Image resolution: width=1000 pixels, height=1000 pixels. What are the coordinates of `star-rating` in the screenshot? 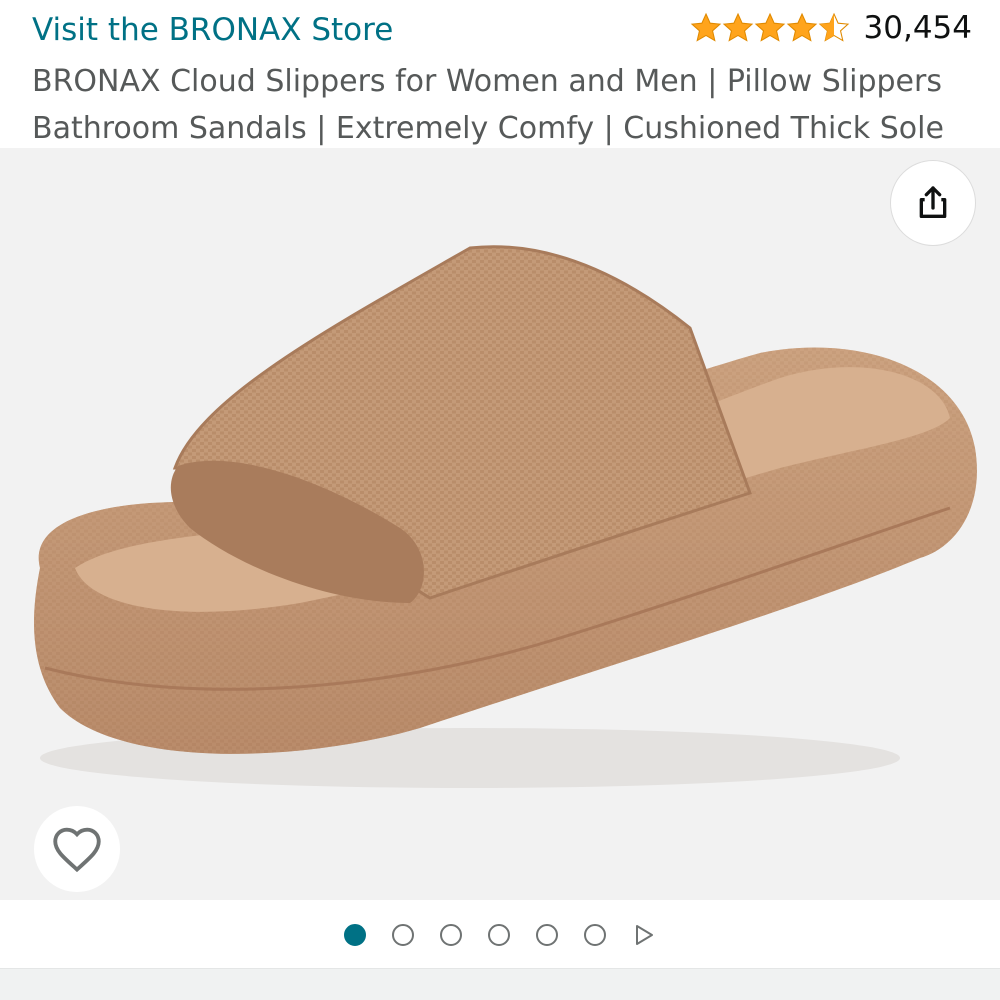 It's located at (770, 28).